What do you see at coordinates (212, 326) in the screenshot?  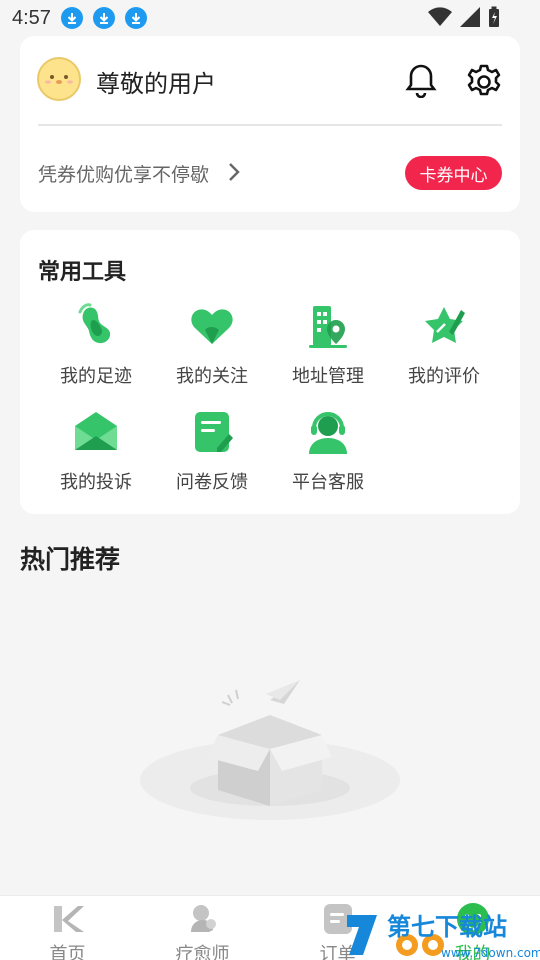 I see `heart-icon` at bounding box center [212, 326].